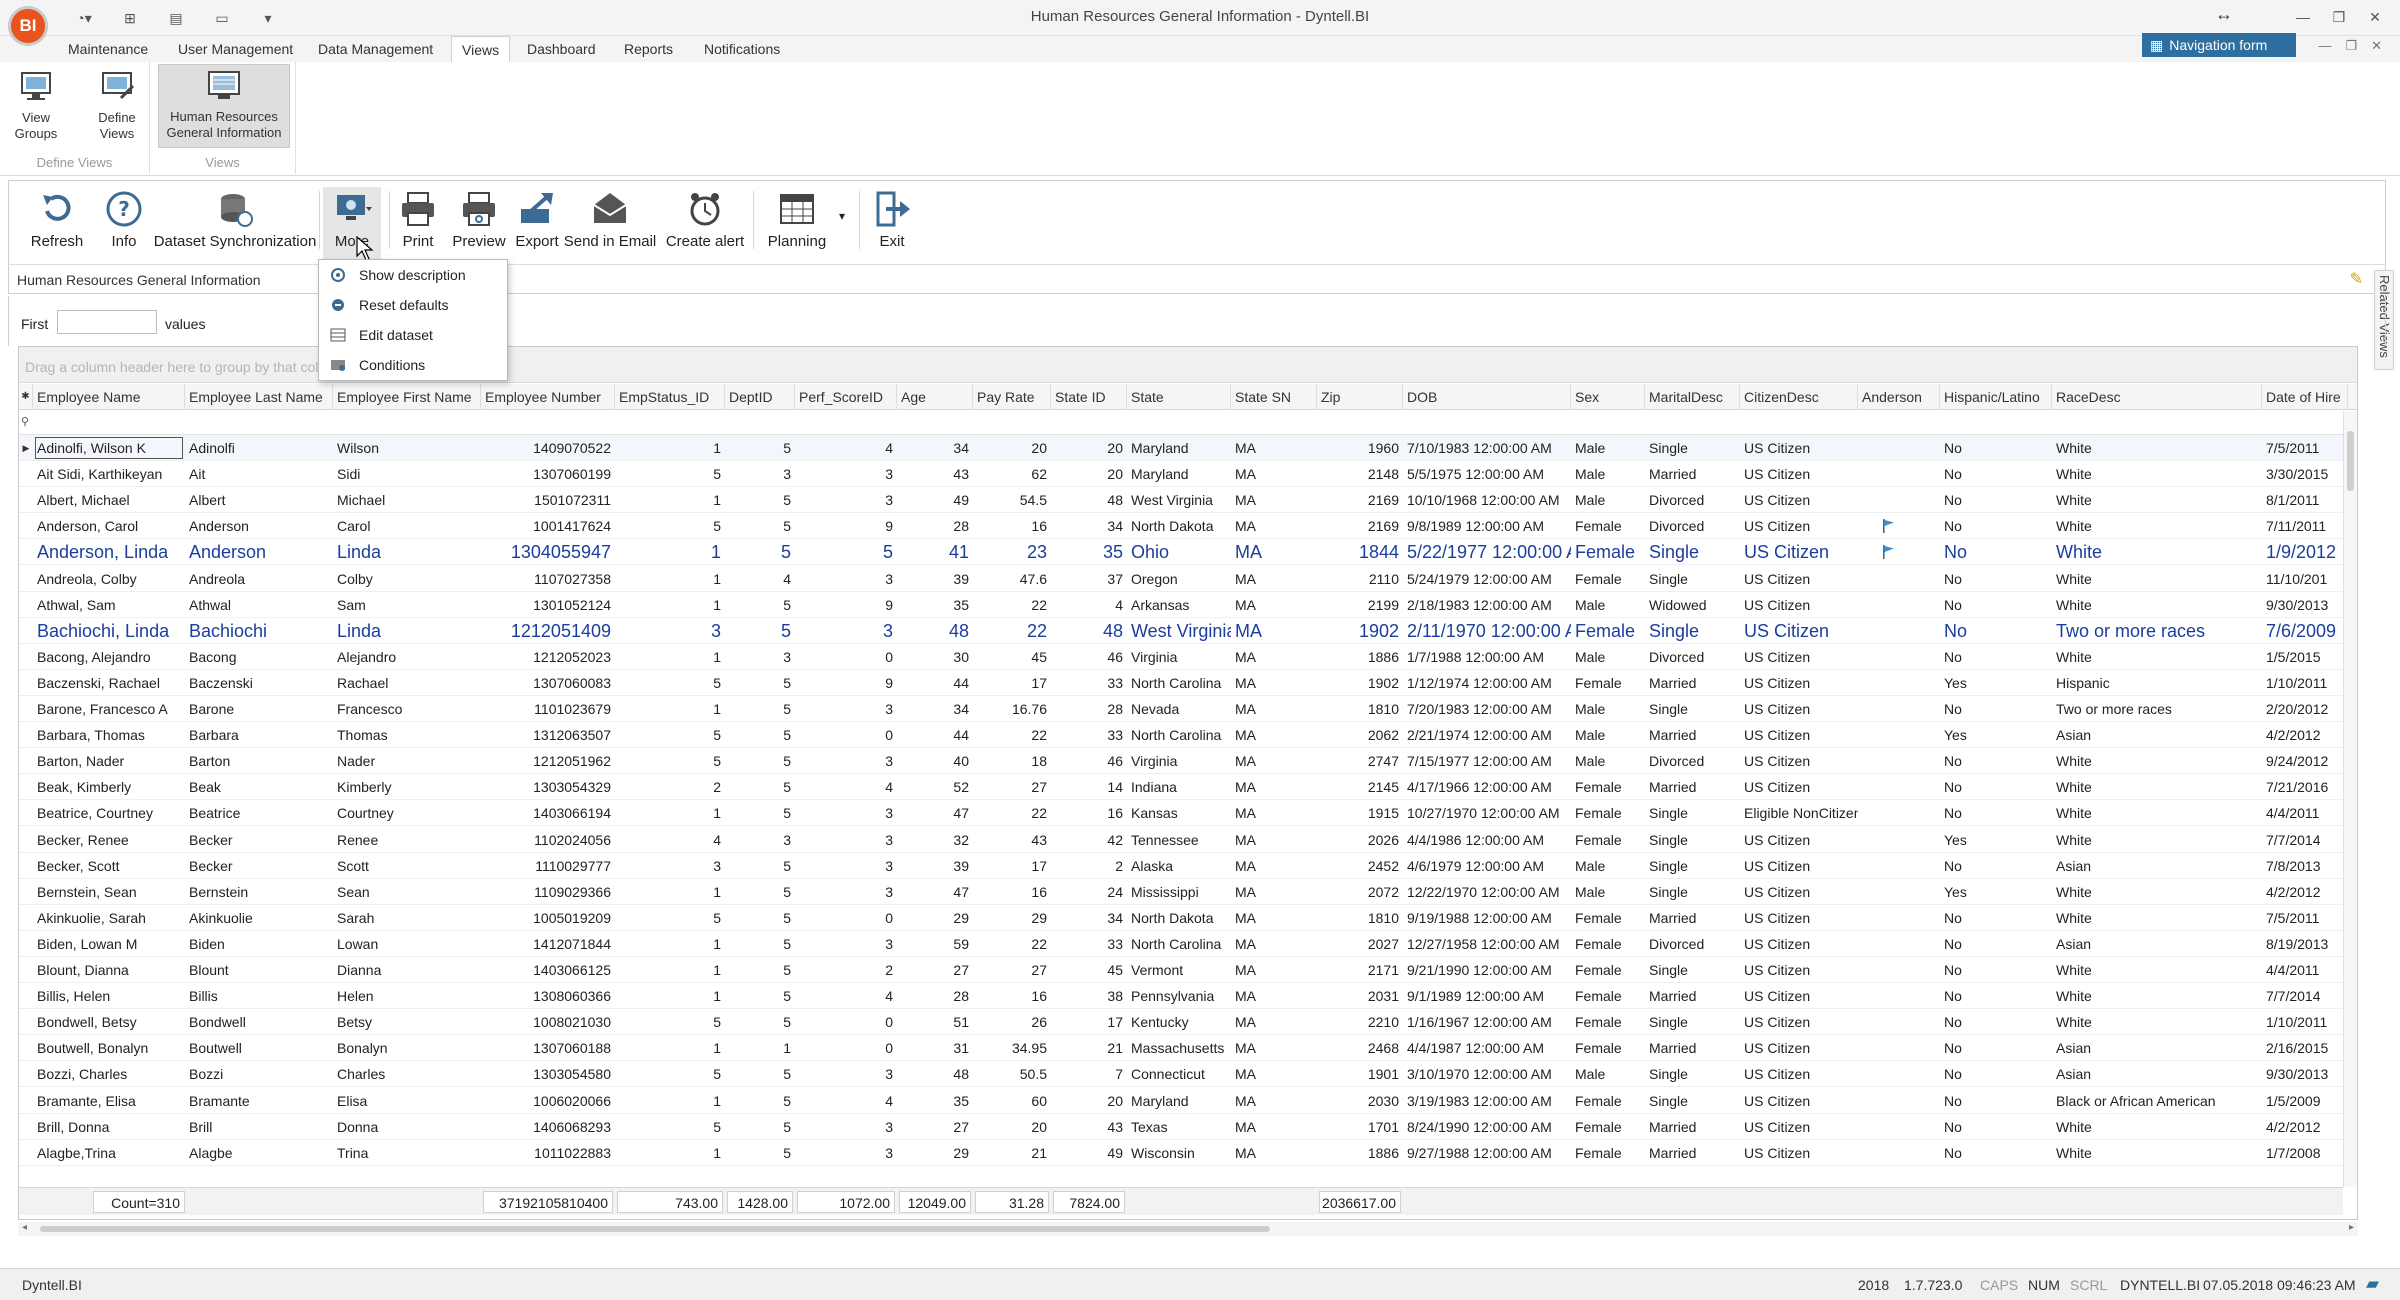 The height and width of the screenshot is (1300, 2400). I want to click on grid-cell: Arkansas, so click(1179, 605).